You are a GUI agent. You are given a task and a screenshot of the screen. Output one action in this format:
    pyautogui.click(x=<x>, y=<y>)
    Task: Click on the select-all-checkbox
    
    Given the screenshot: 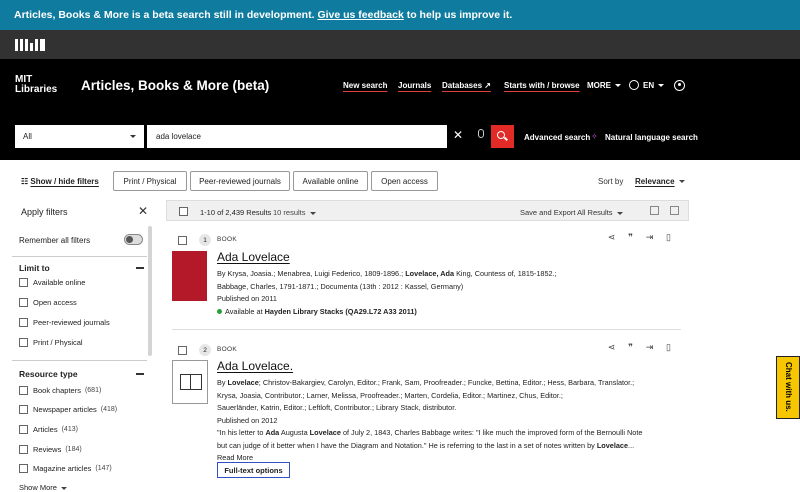 What is the action you would take?
    pyautogui.click(x=183, y=211)
    